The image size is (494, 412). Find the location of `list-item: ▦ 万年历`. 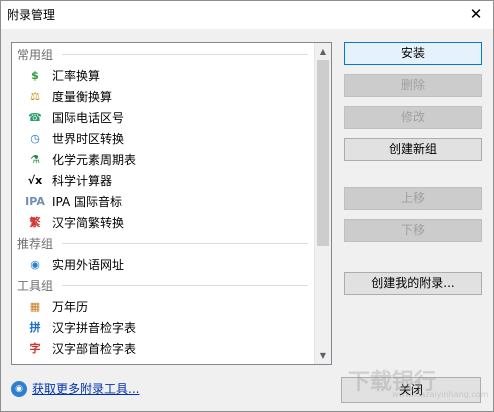

list-item: ▦ 万年历 is located at coordinates (166, 306).